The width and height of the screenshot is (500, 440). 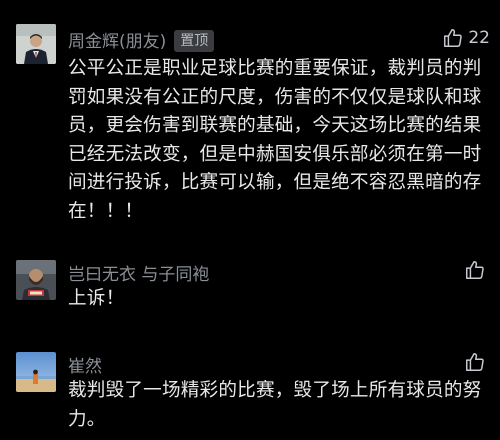 What do you see at coordinates (466, 38) in the screenshot?
I see `like-button: 22` at bounding box center [466, 38].